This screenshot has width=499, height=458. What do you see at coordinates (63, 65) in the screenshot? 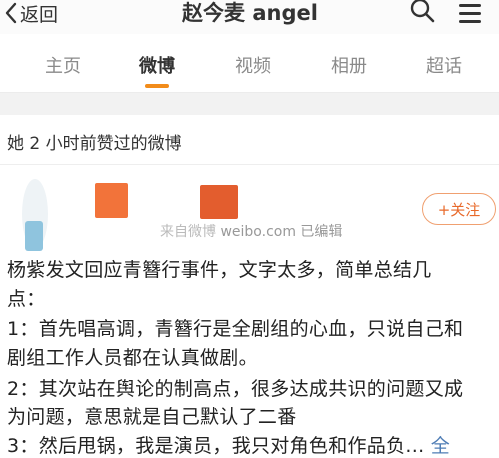
I see `tab-home: 主页` at bounding box center [63, 65].